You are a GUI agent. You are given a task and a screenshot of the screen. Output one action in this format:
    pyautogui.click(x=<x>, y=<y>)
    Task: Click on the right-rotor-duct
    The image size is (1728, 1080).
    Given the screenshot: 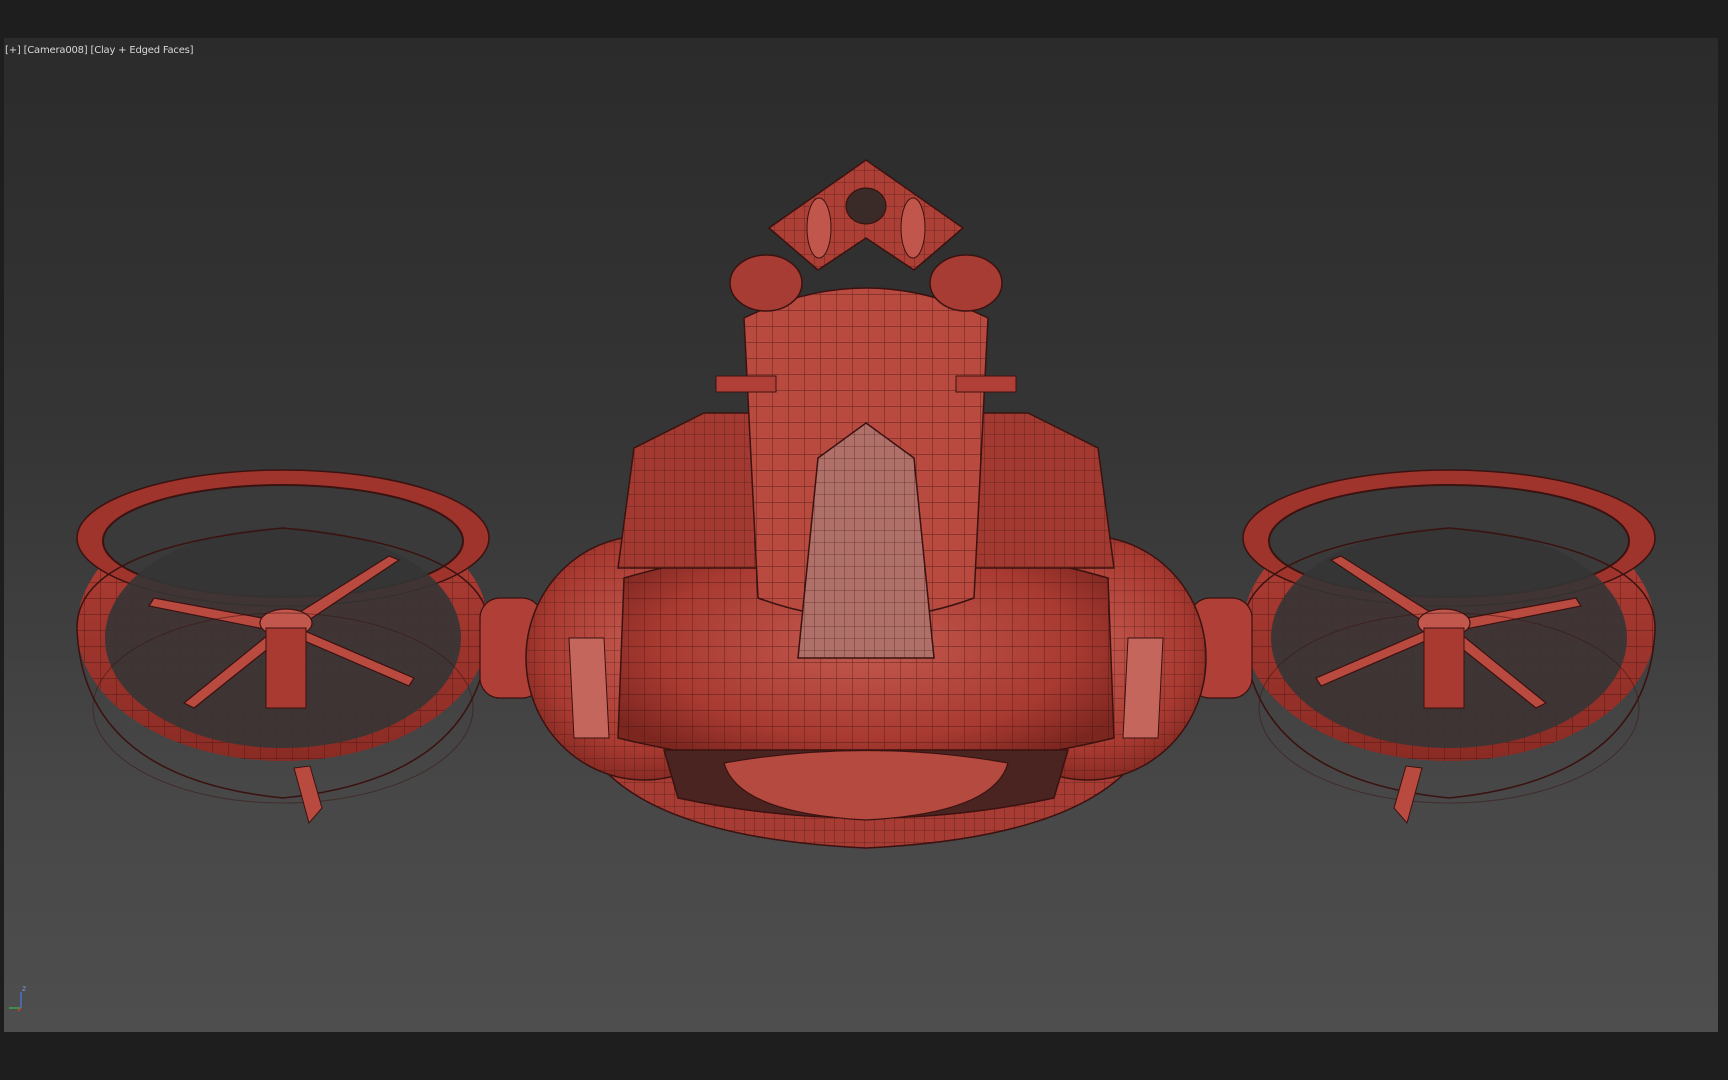 What is the action you would take?
    pyautogui.click(x=1449, y=647)
    